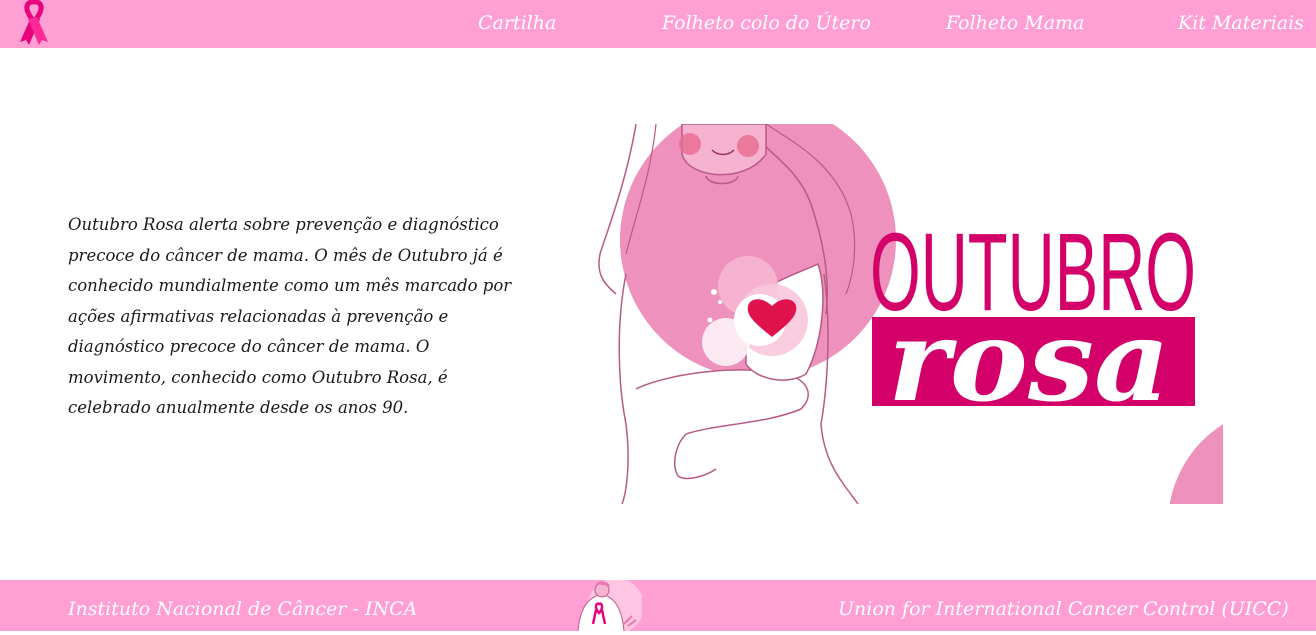 This screenshot has width=1316, height=635. What do you see at coordinates (1029, 361) in the screenshot?
I see `hero-title-rosa: rosa` at bounding box center [1029, 361].